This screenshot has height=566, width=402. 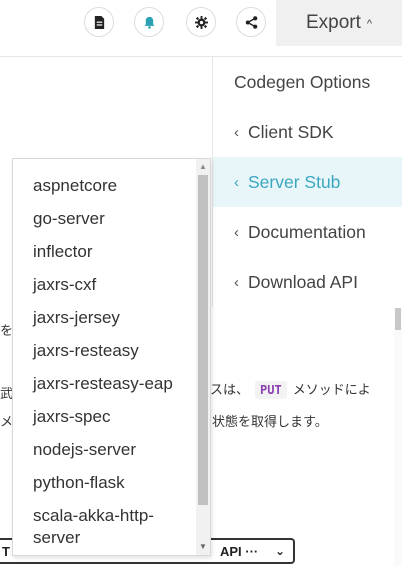 I want to click on chevron-down-icon: ⌄, so click(x=279, y=551).